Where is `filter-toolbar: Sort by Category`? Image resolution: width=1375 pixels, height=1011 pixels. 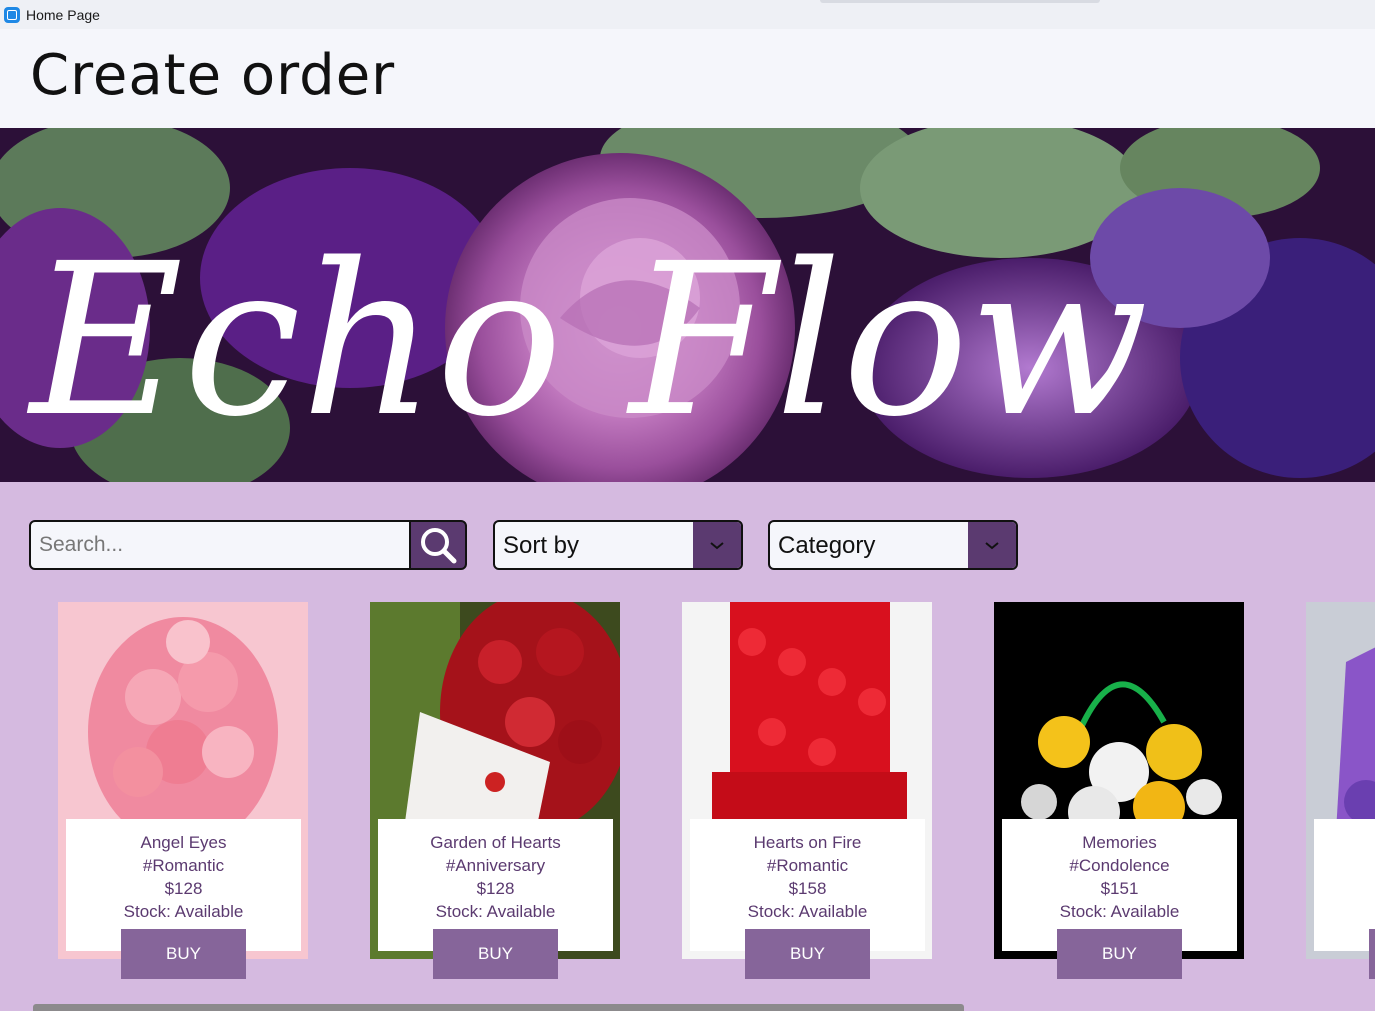 filter-toolbar: Sort by Category is located at coordinates (687, 545).